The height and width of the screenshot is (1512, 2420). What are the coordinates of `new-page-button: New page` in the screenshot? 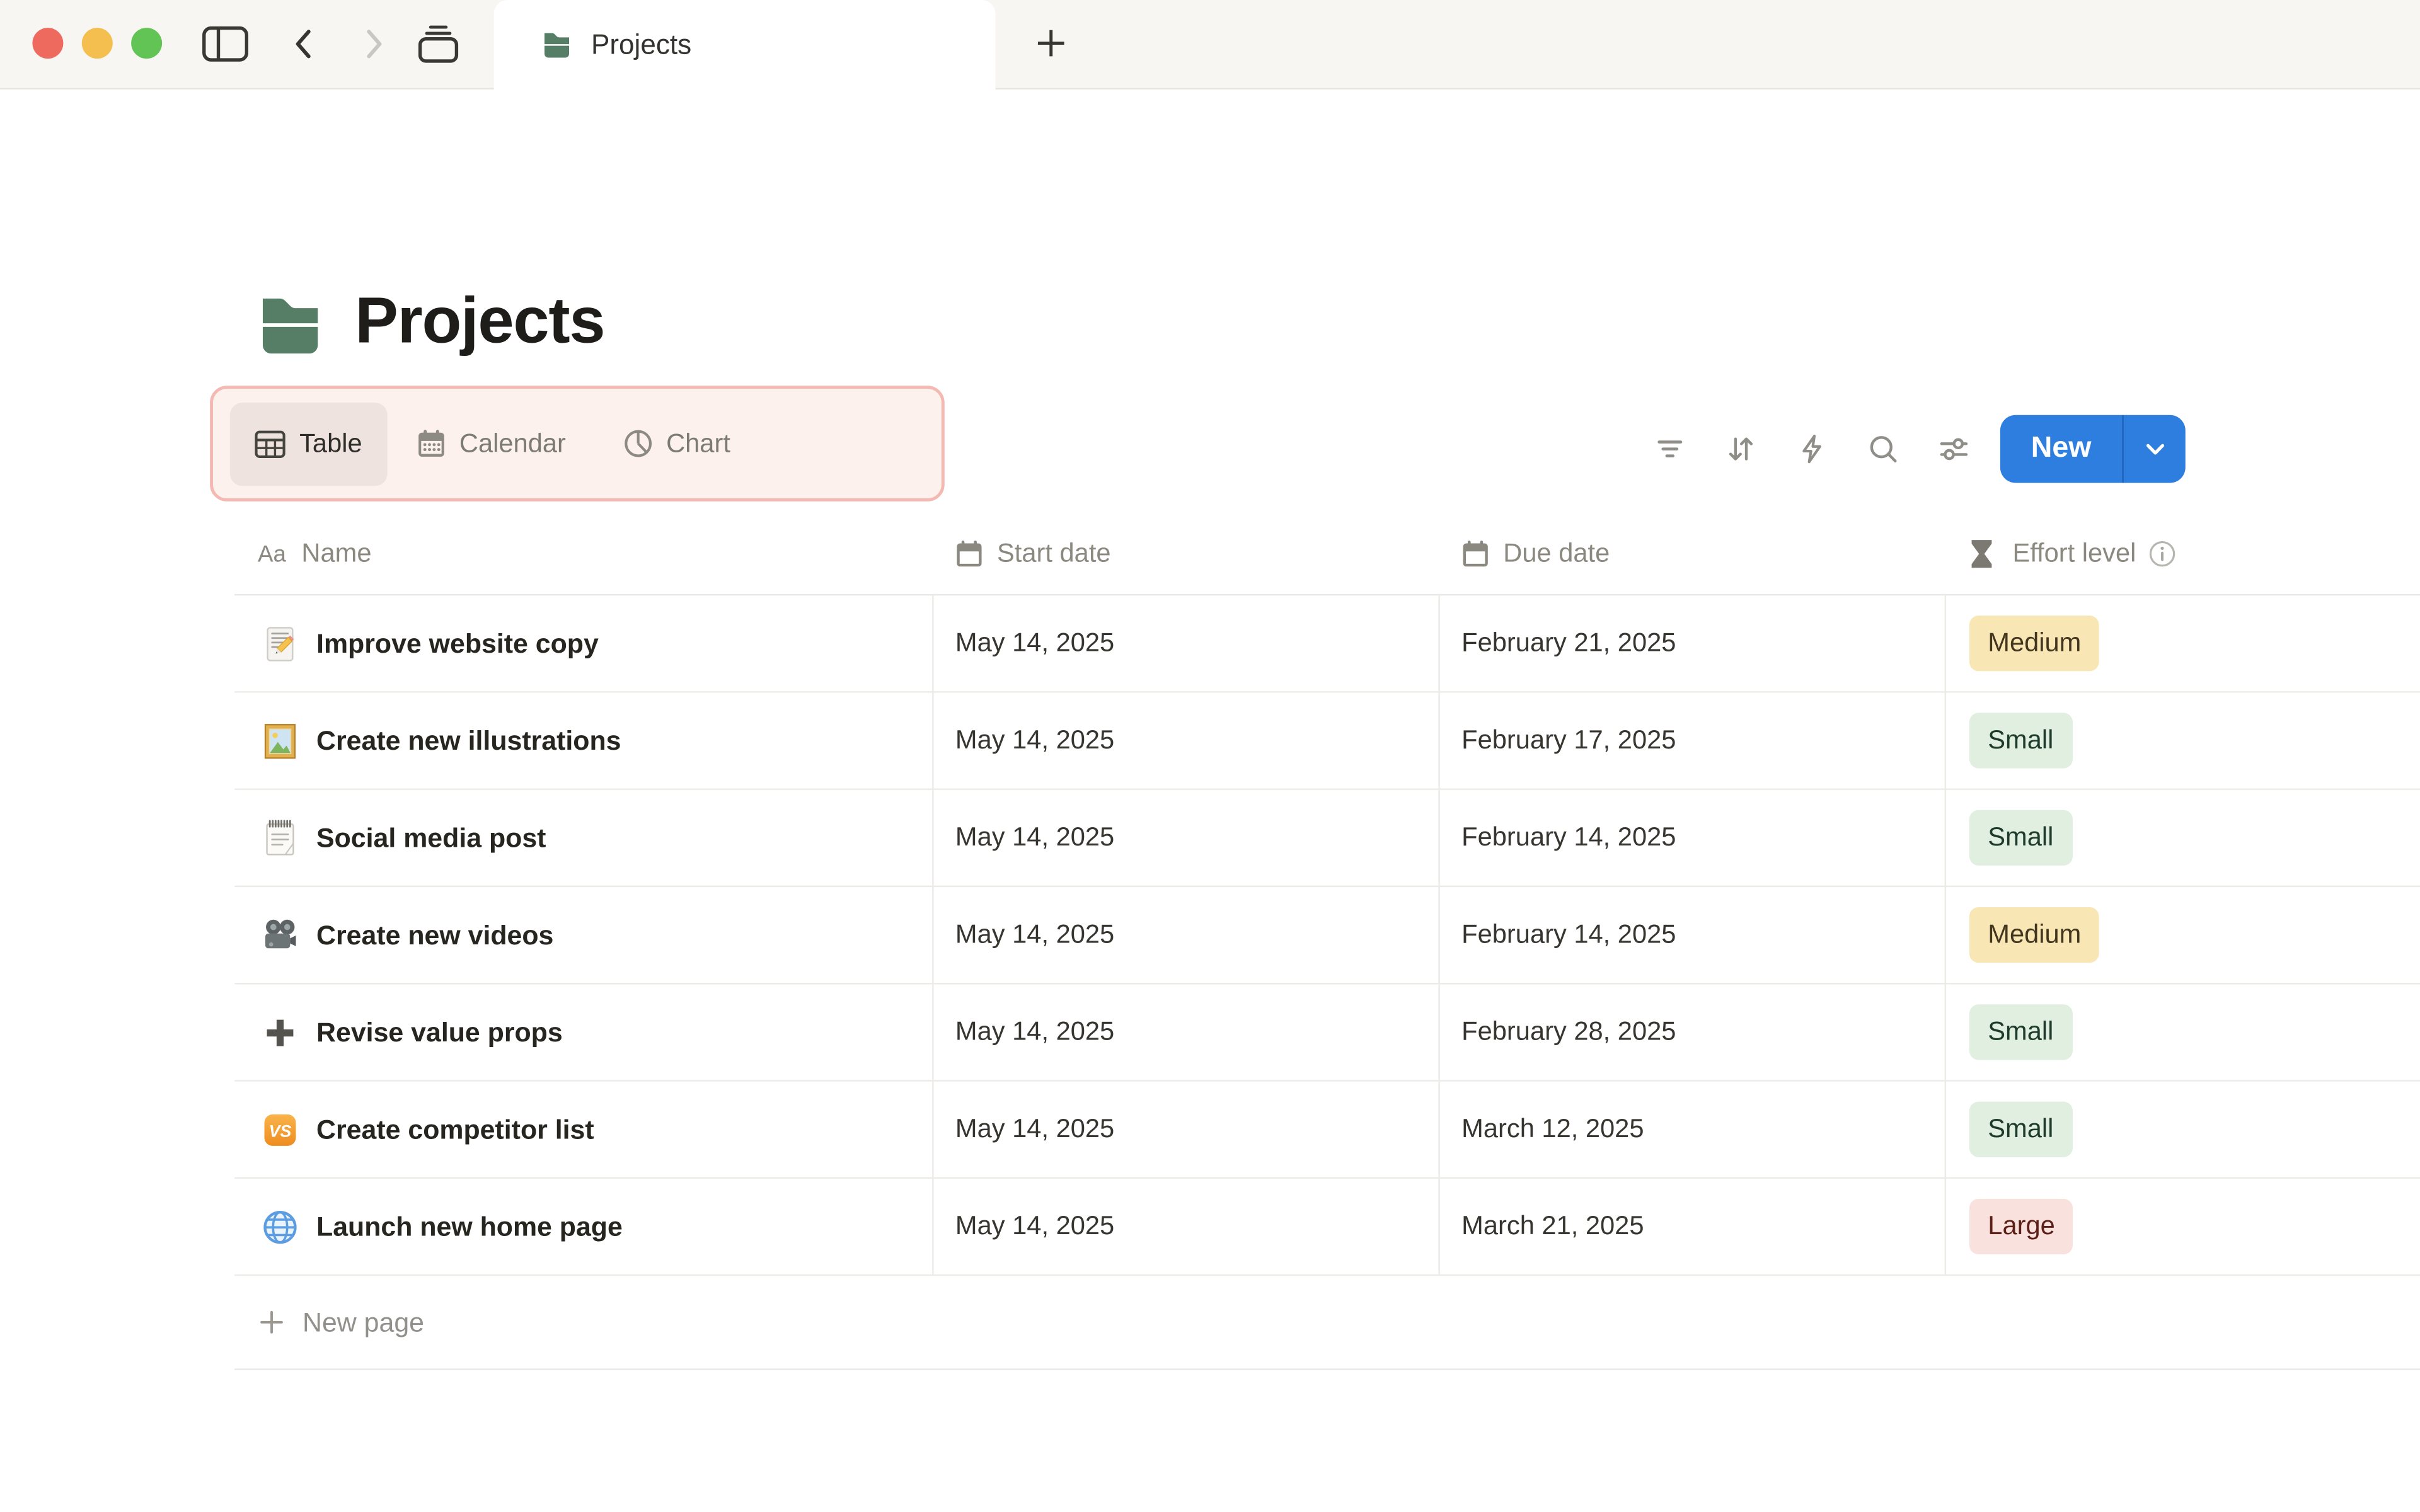 It's located at (1327, 1323).